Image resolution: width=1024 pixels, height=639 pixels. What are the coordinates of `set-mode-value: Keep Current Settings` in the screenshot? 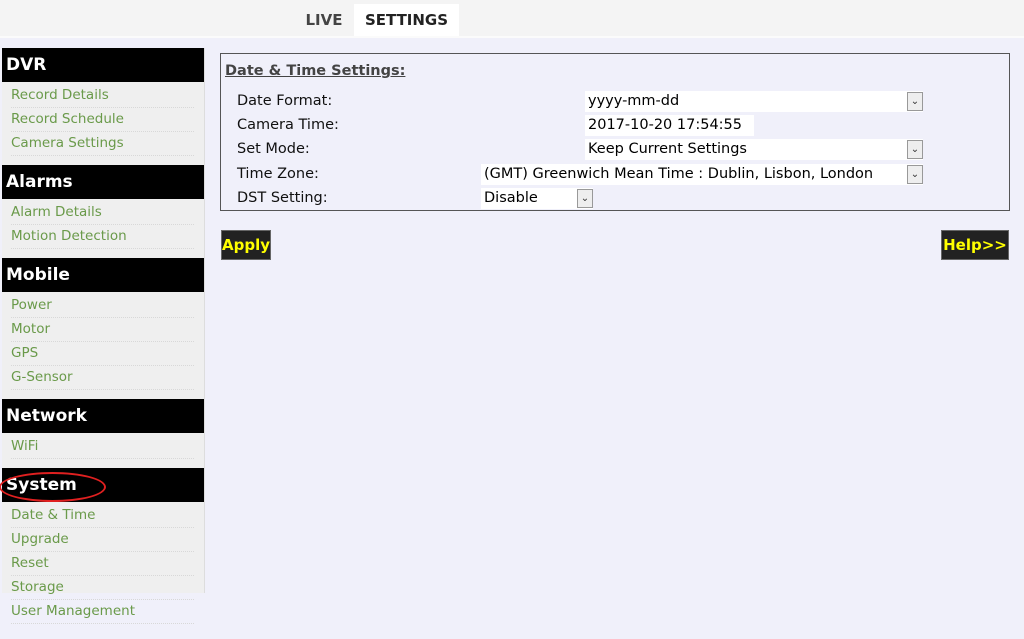 It's located at (667, 149).